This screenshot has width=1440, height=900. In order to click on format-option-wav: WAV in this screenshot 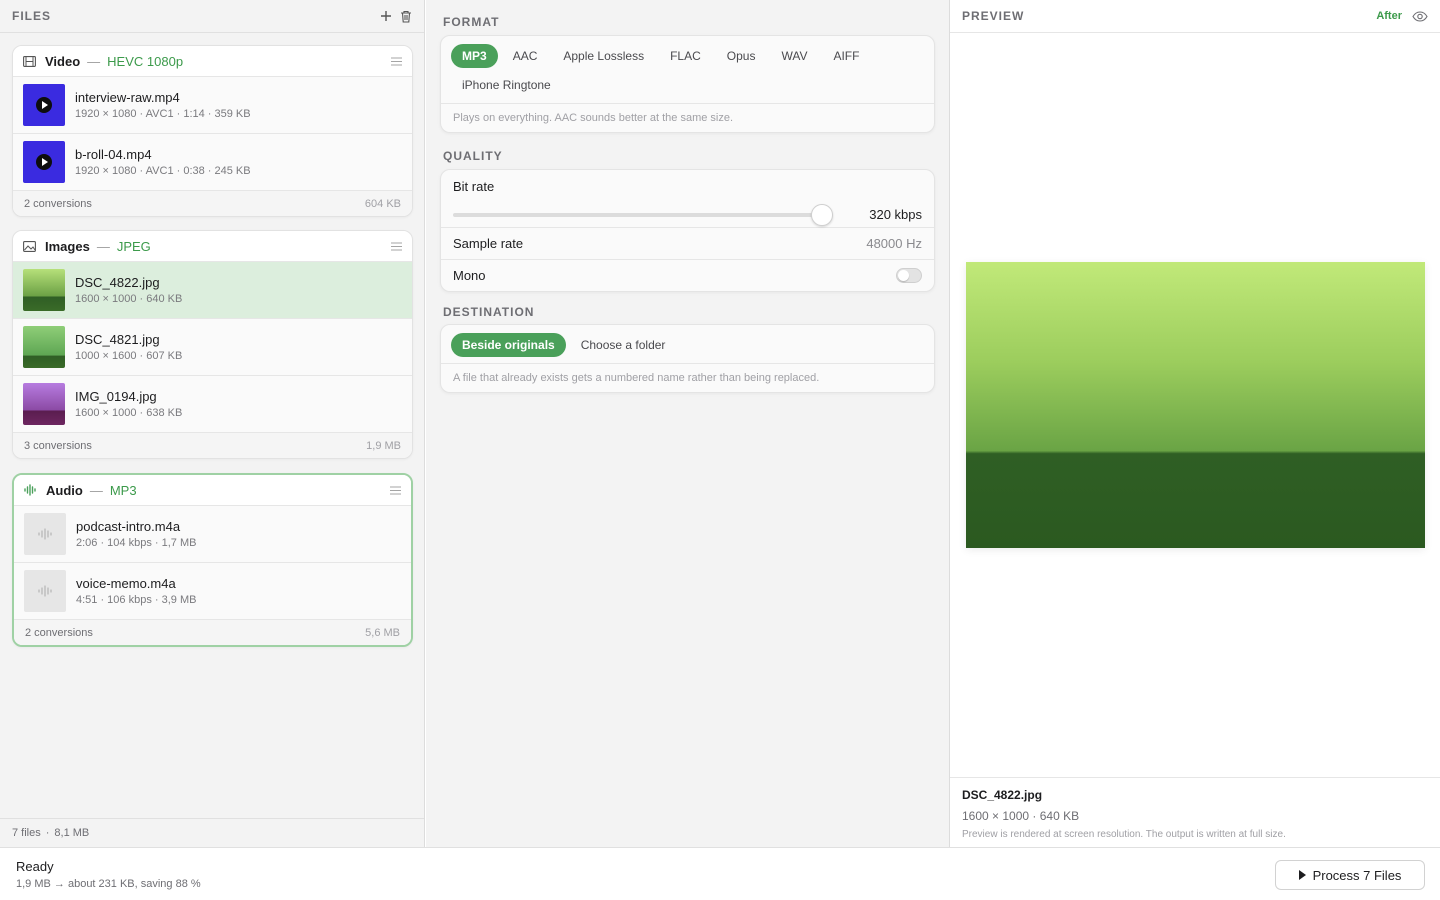, I will do `click(794, 56)`.